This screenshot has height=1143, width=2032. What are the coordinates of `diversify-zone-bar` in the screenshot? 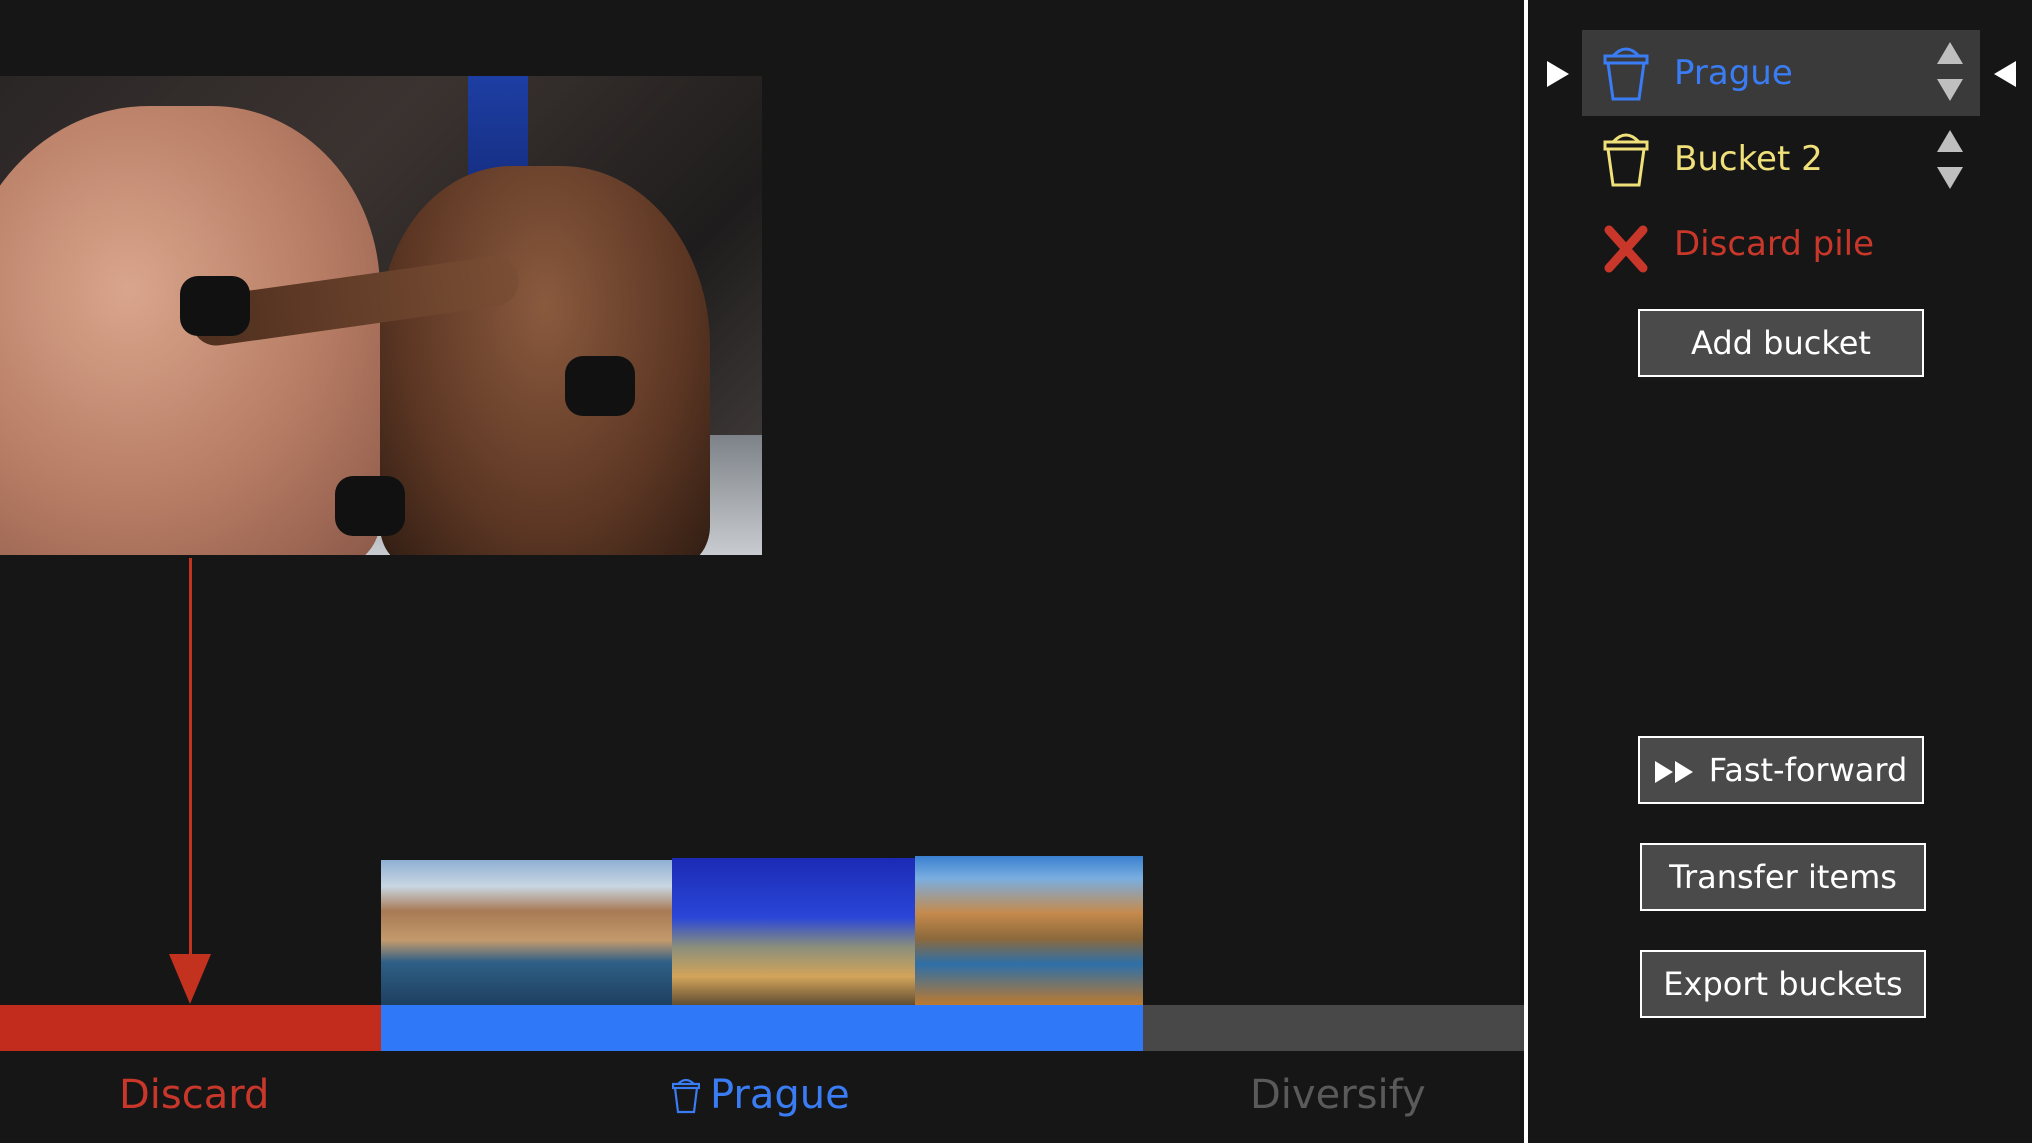 It's located at (1333, 1028).